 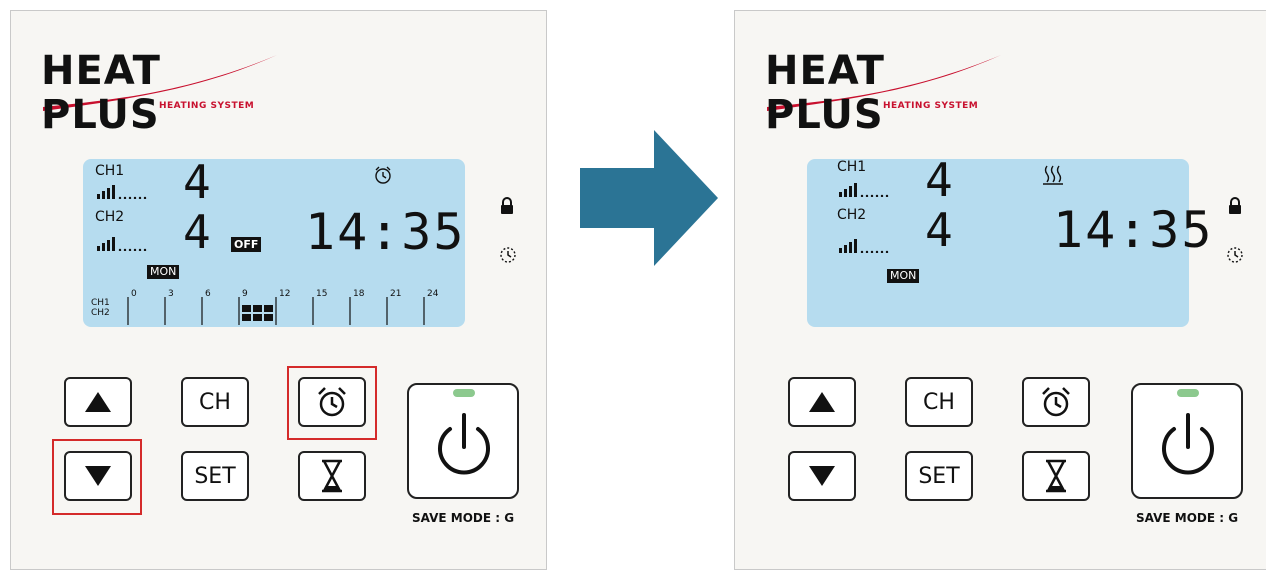 I want to click on highlight-down-button, so click(x=97, y=477).